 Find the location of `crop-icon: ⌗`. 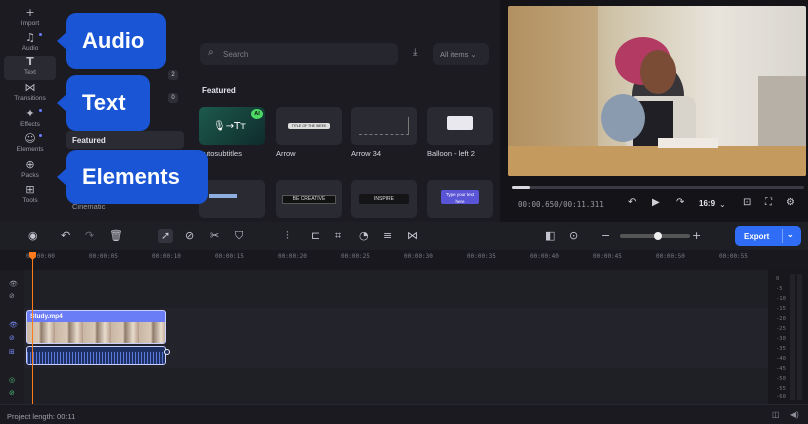

crop-icon: ⌗ is located at coordinates (338, 236).